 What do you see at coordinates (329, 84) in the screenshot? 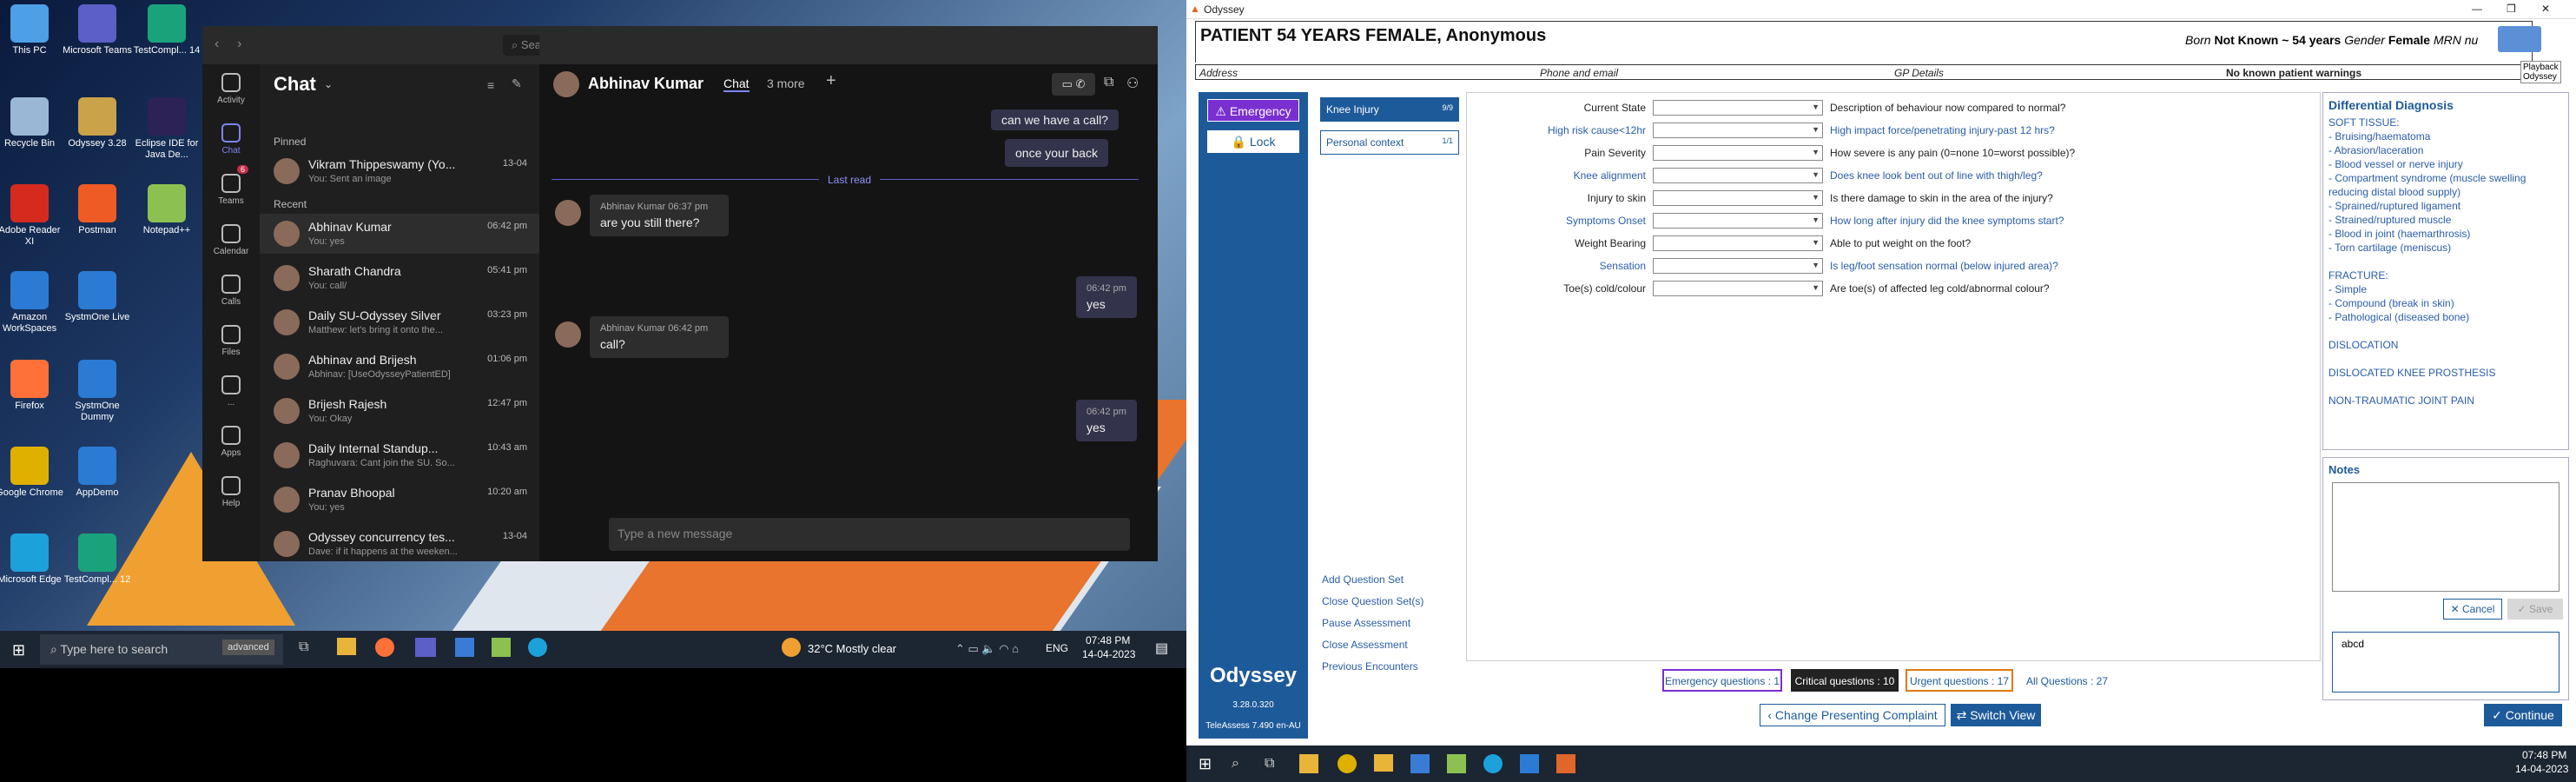
I see `chevron-down-icon: ⌄` at bounding box center [329, 84].